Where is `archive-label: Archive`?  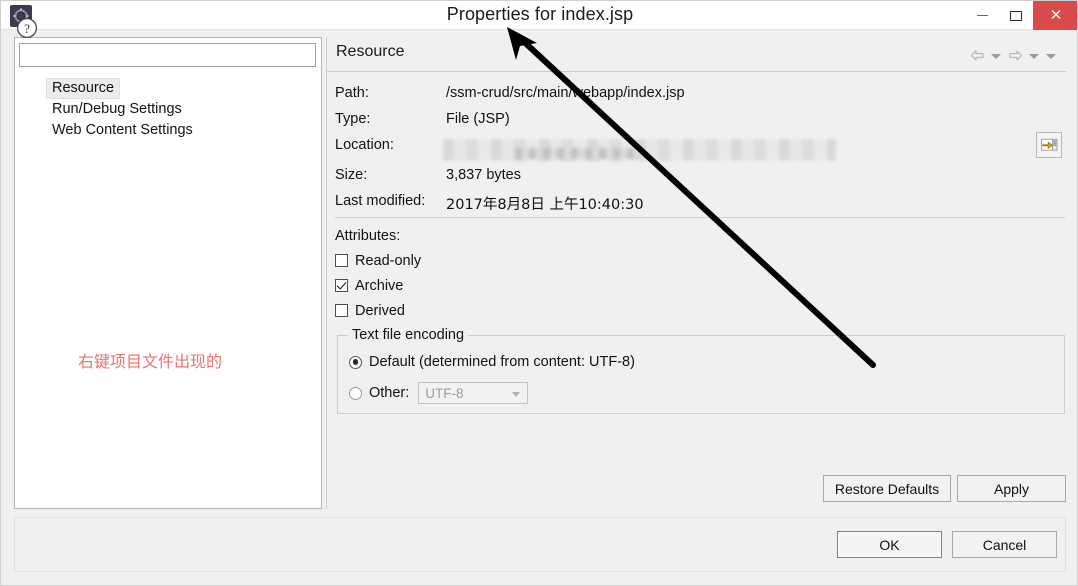 archive-label: Archive is located at coordinates (379, 285).